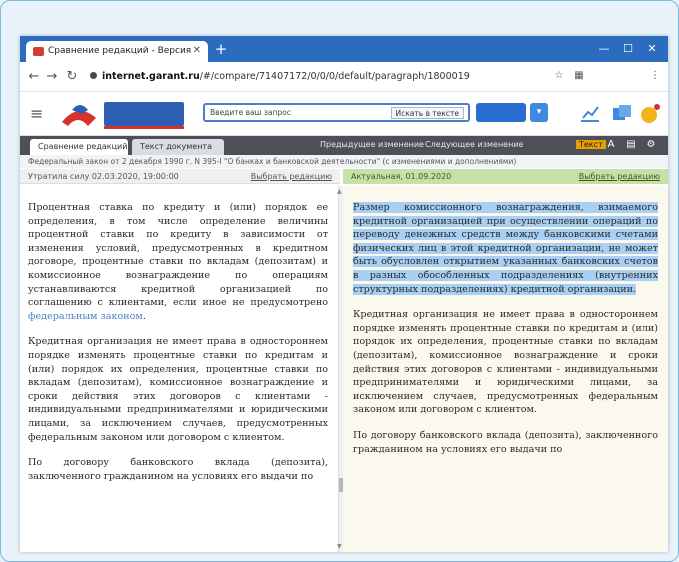 The height and width of the screenshot is (562, 679). What do you see at coordinates (291, 176) in the screenshot?
I see `left-choose-edition-link: Выбрать редакцию` at bounding box center [291, 176].